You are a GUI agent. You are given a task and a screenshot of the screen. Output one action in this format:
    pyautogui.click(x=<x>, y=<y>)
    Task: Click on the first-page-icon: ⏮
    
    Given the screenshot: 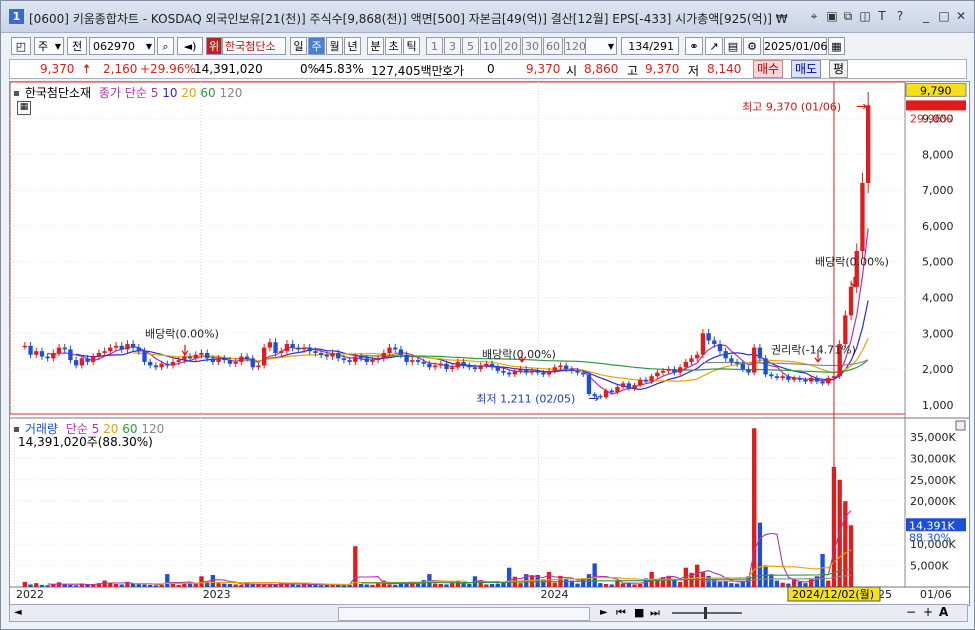 What is the action you would take?
    pyautogui.click(x=621, y=613)
    